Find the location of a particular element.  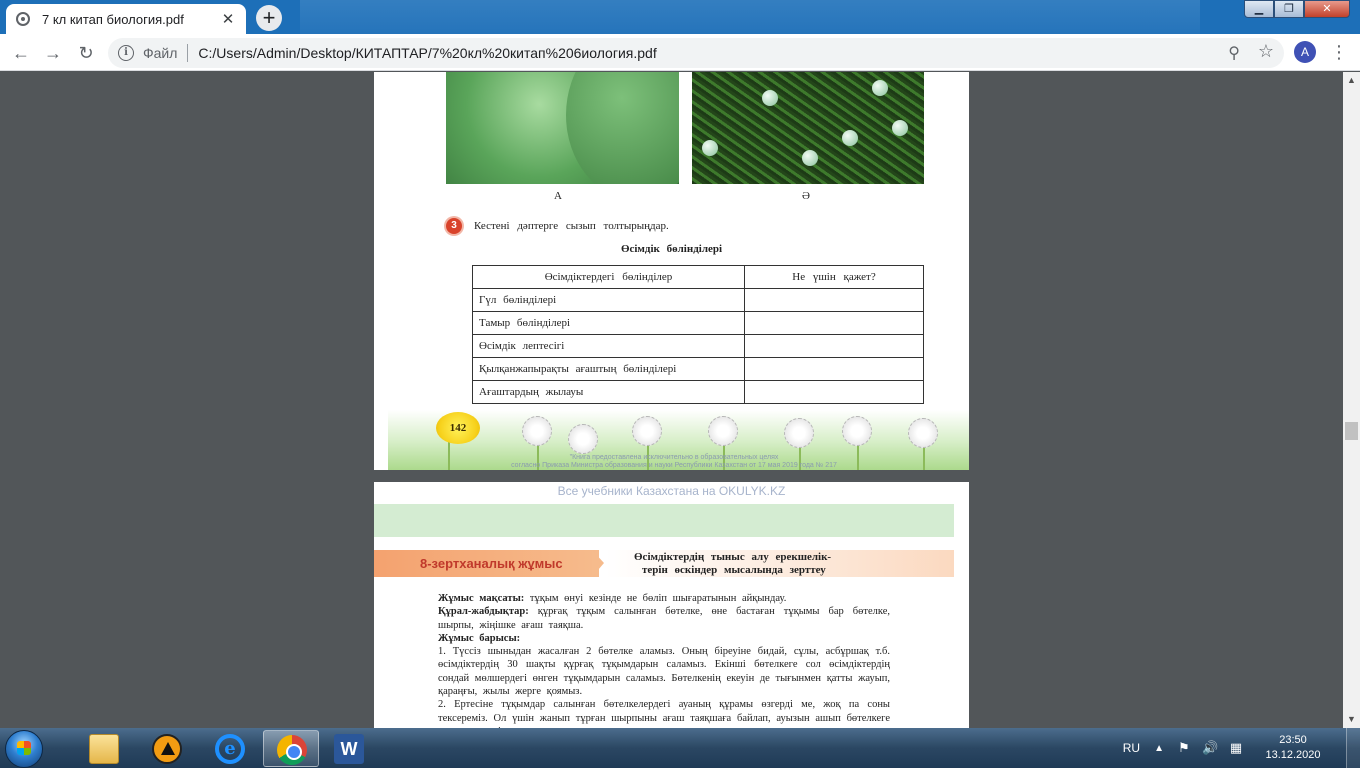

back-arrow-icon: ← is located at coordinates (21, 53).